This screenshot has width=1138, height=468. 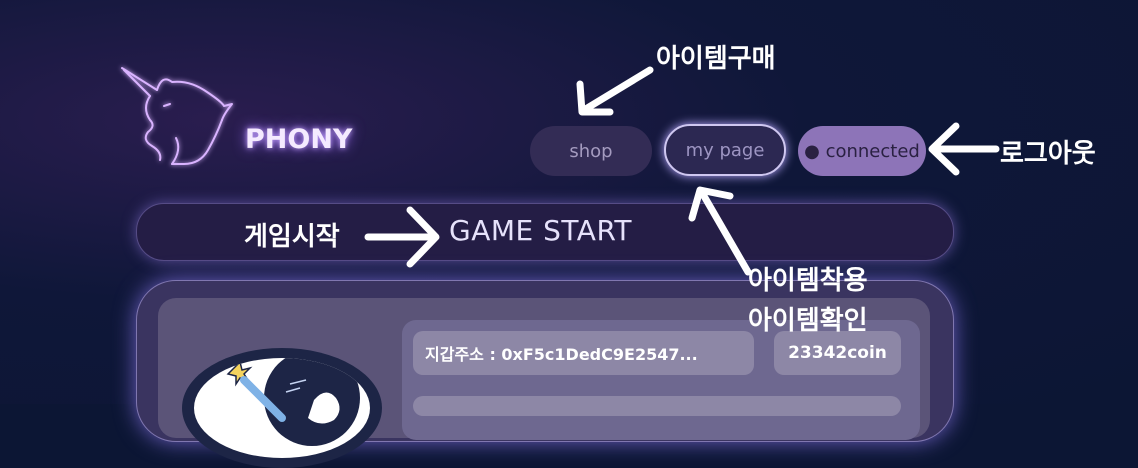 What do you see at coordinates (808, 321) in the screenshot?
I see `annotation-check-items: 아이템확인` at bounding box center [808, 321].